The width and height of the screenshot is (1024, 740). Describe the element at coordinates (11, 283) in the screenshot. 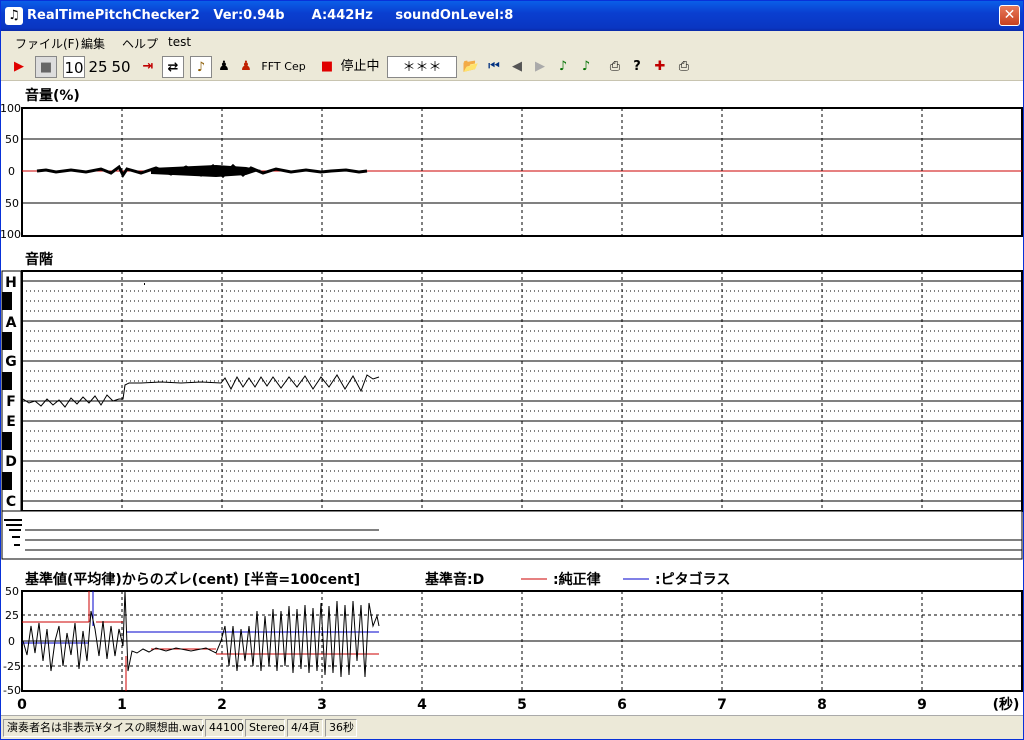

I see `note-label: H` at that location.